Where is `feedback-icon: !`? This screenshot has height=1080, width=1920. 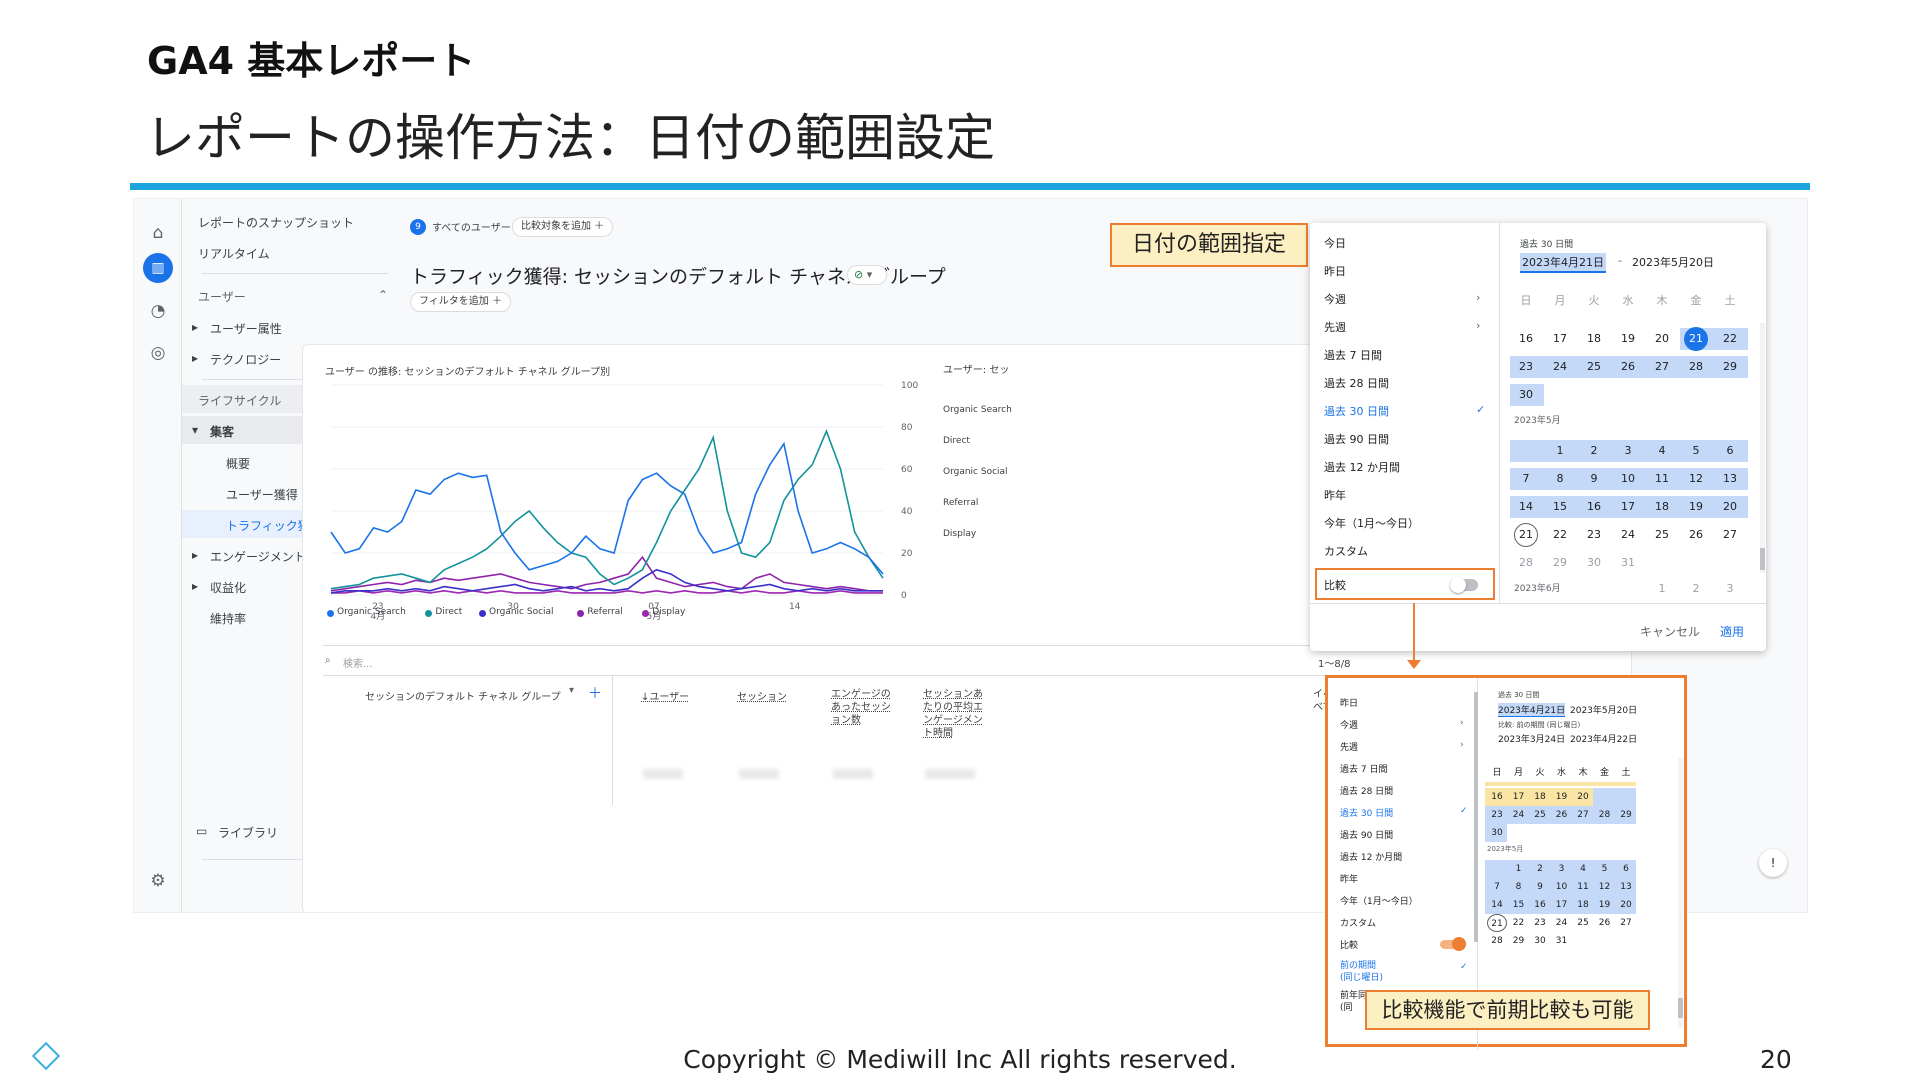
feedback-icon: ! is located at coordinates (1773, 863).